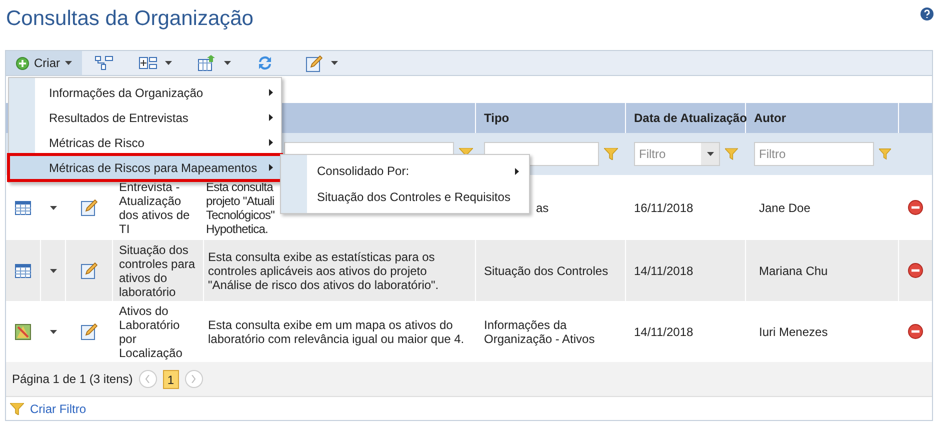  What do you see at coordinates (793, 332) in the screenshot?
I see `table-cell-text: Iuri Menezes` at bounding box center [793, 332].